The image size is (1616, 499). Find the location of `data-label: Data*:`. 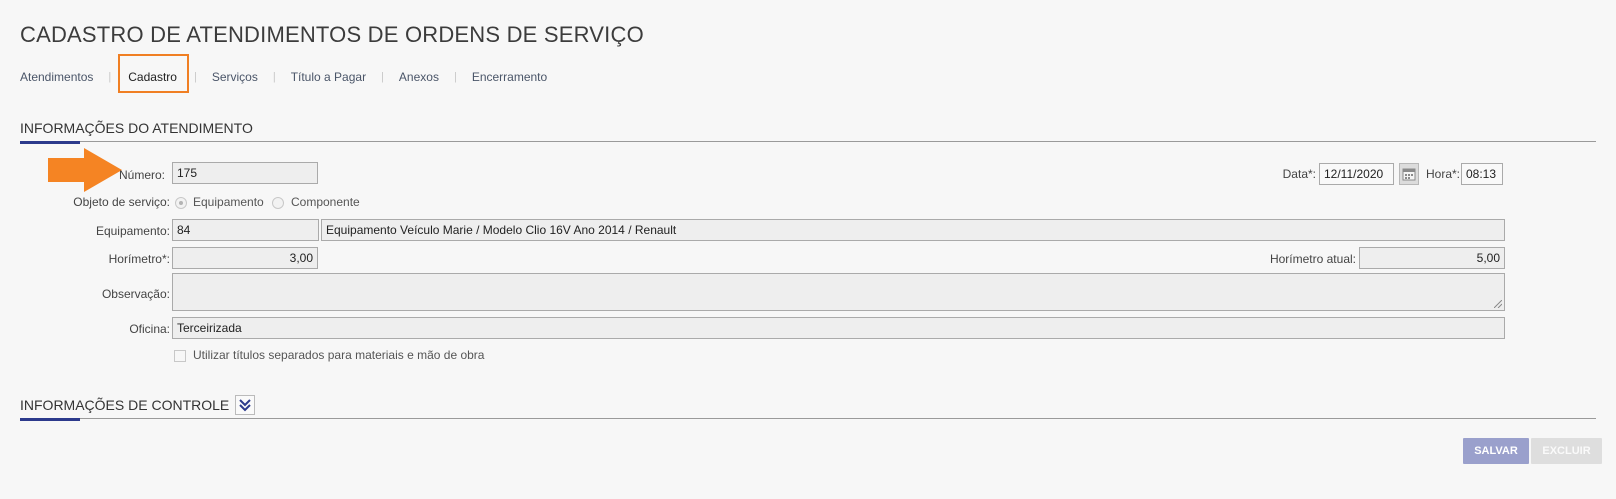

data-label: Data*: is located at coordinates (1299, 174).